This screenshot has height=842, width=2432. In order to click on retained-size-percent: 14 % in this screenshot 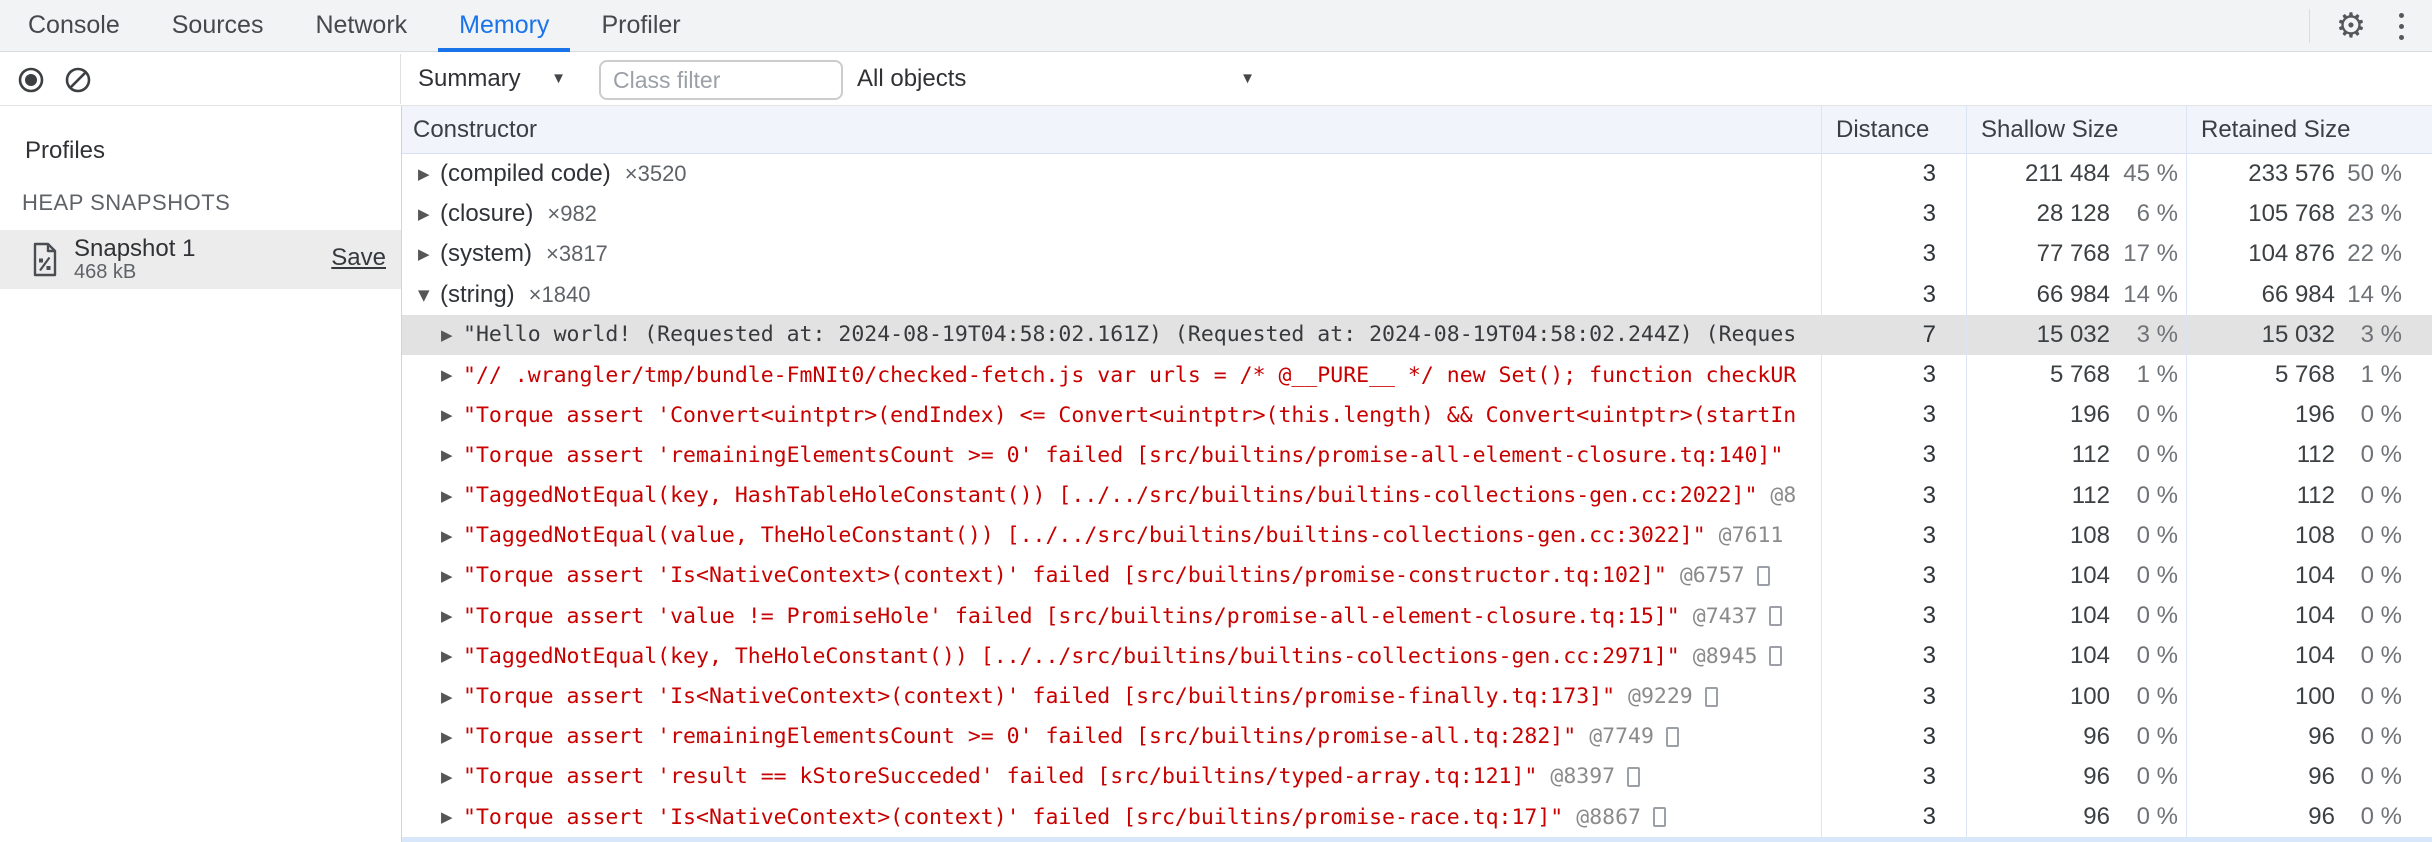, I will do `click(2374, 294)`.